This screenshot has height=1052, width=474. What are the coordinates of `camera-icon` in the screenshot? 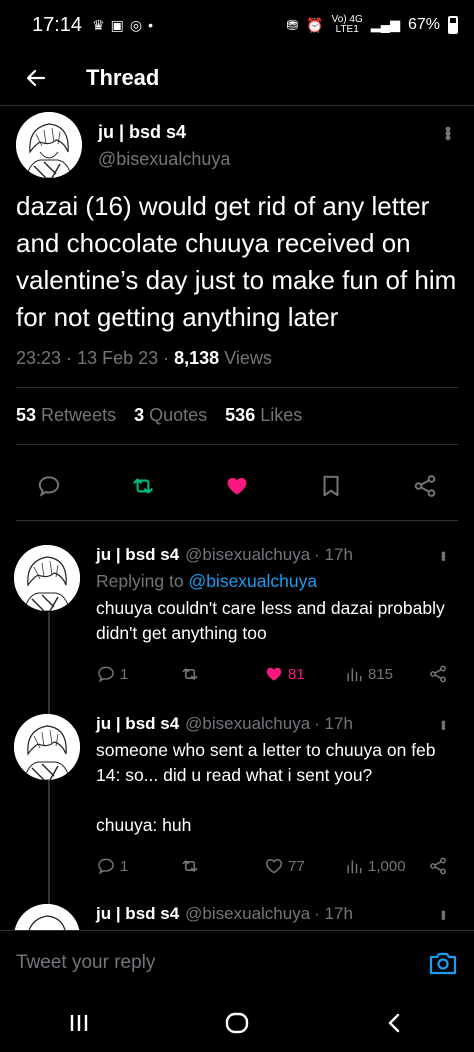 It's located at (443, 963).